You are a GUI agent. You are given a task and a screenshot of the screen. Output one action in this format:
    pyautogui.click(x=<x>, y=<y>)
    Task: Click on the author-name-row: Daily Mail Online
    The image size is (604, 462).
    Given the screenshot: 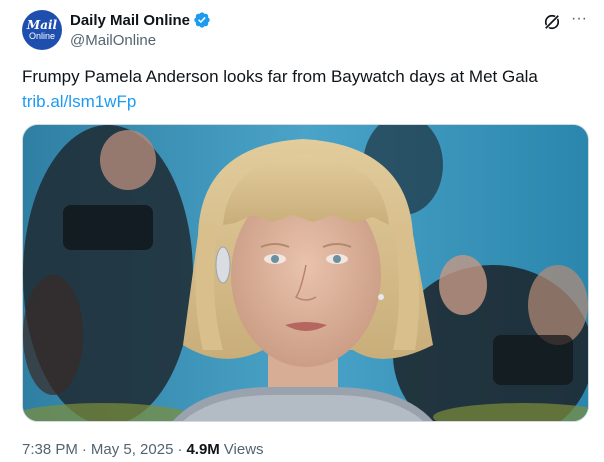 What is the action you would take?
    pyautogui.click(x=140, y=20)
    